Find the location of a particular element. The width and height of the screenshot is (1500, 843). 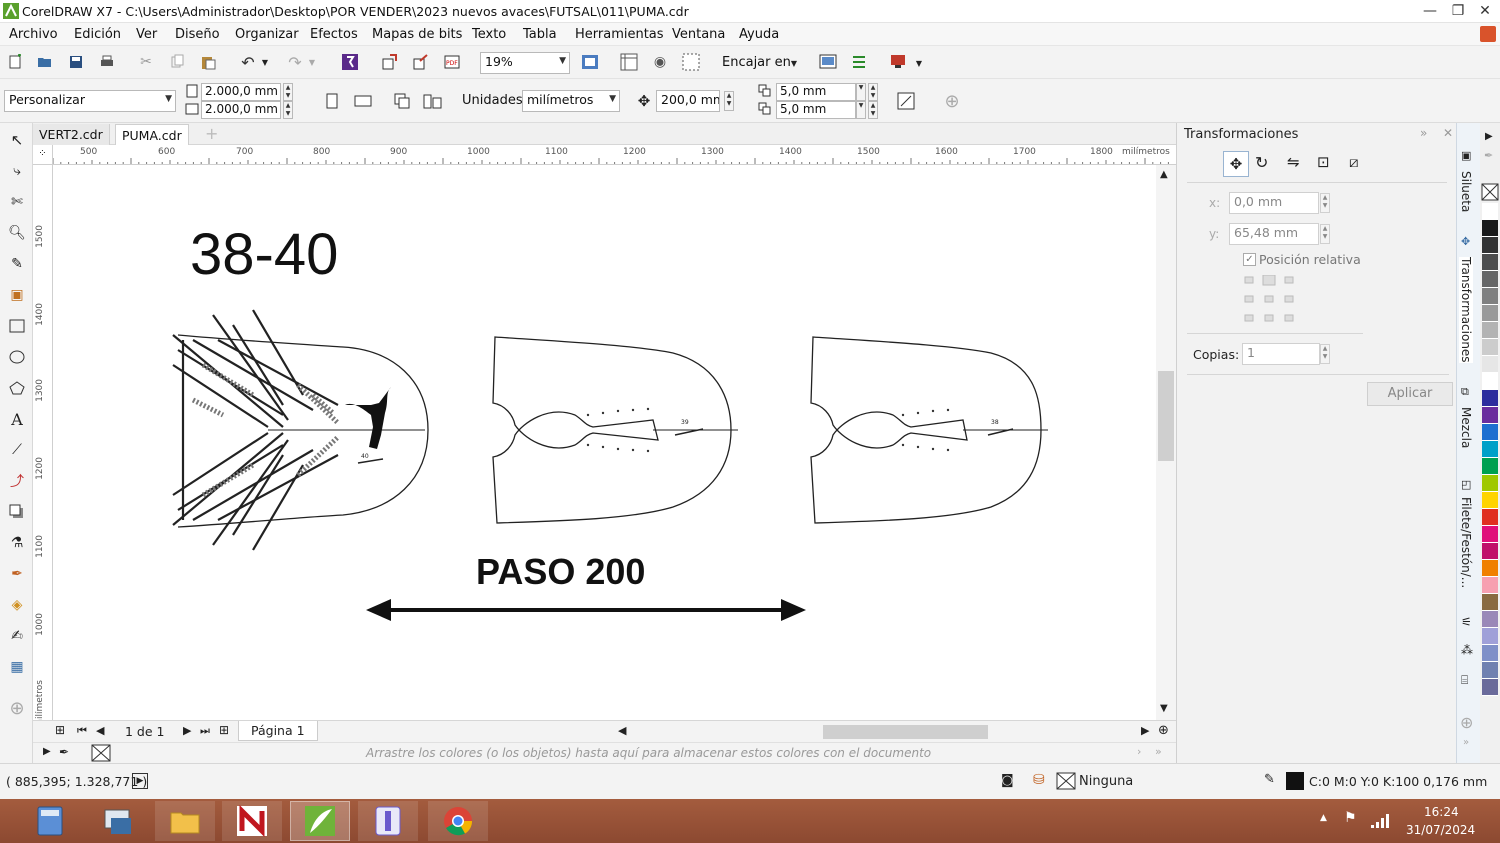

application-launcher-icon is located at coordinates (898, 62).